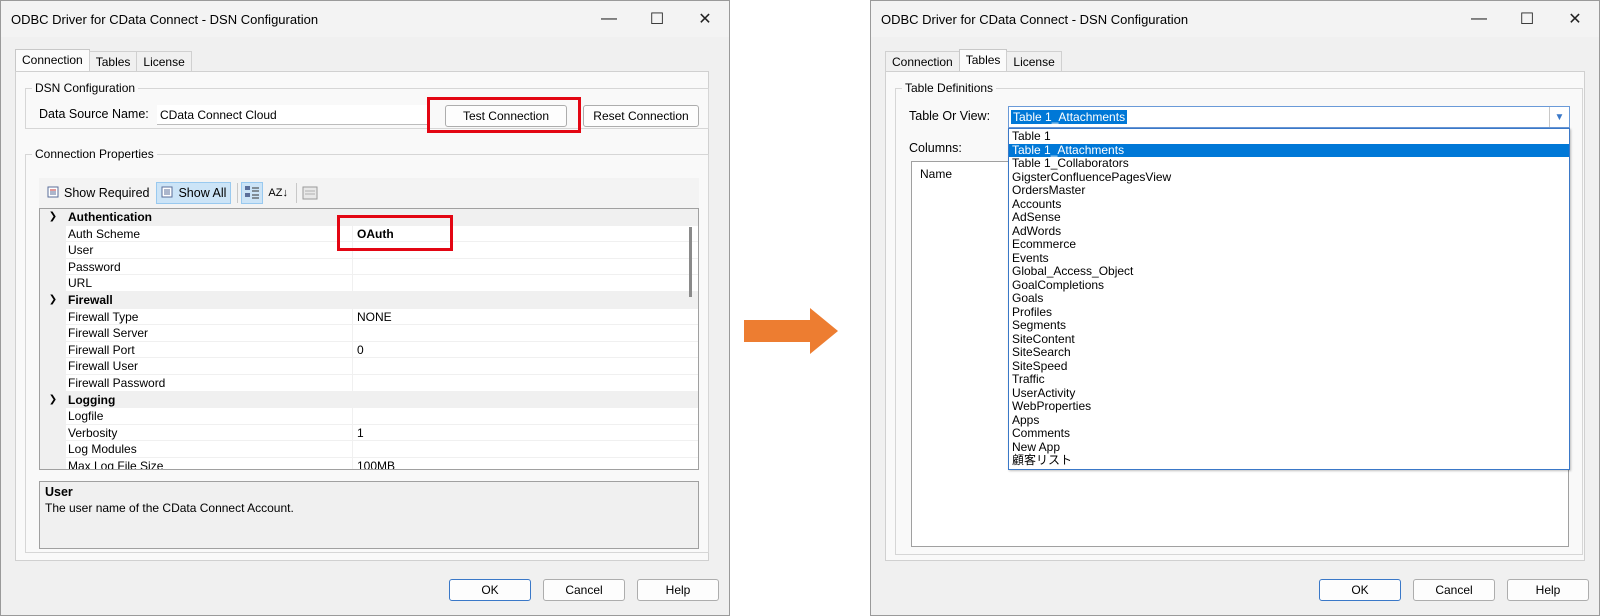 The width and height of the screenshot is (1600, 616). Describe the element at coordinates (690, 262) in the screenshot. I see `scrollbar-thumb` at that location.